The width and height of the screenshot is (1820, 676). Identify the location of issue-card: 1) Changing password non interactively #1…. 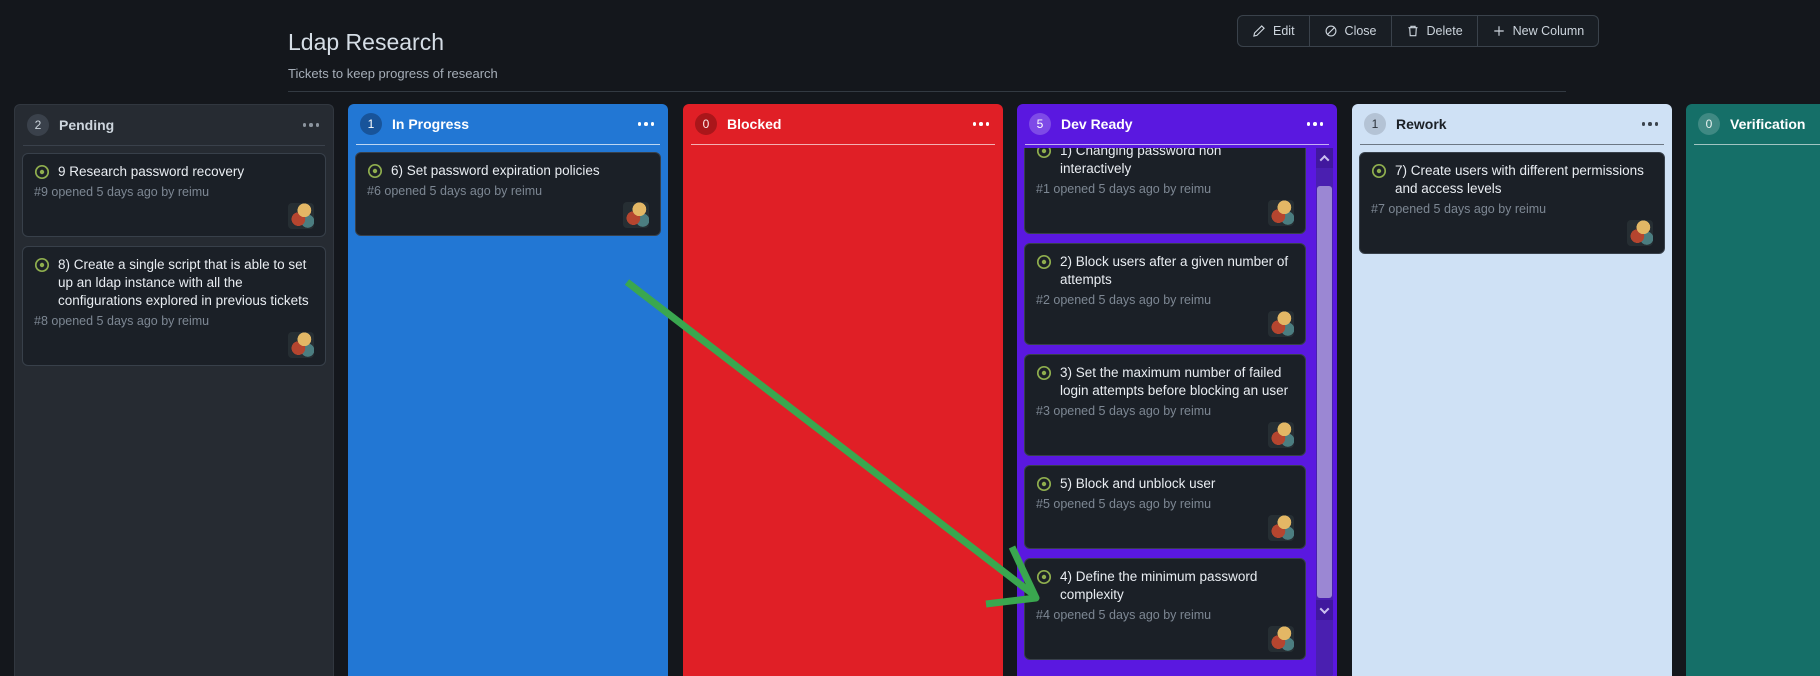
(1165, 191).